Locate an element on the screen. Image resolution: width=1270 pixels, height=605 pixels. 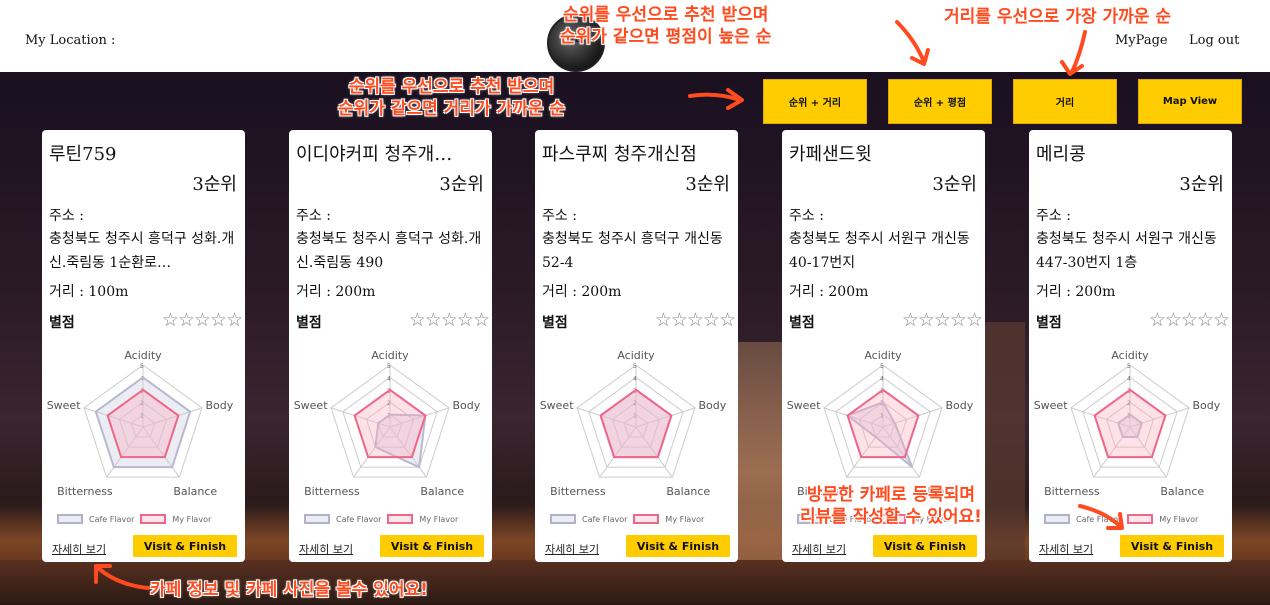
arrow-to-detail-link is located at coordinates (122, 577).